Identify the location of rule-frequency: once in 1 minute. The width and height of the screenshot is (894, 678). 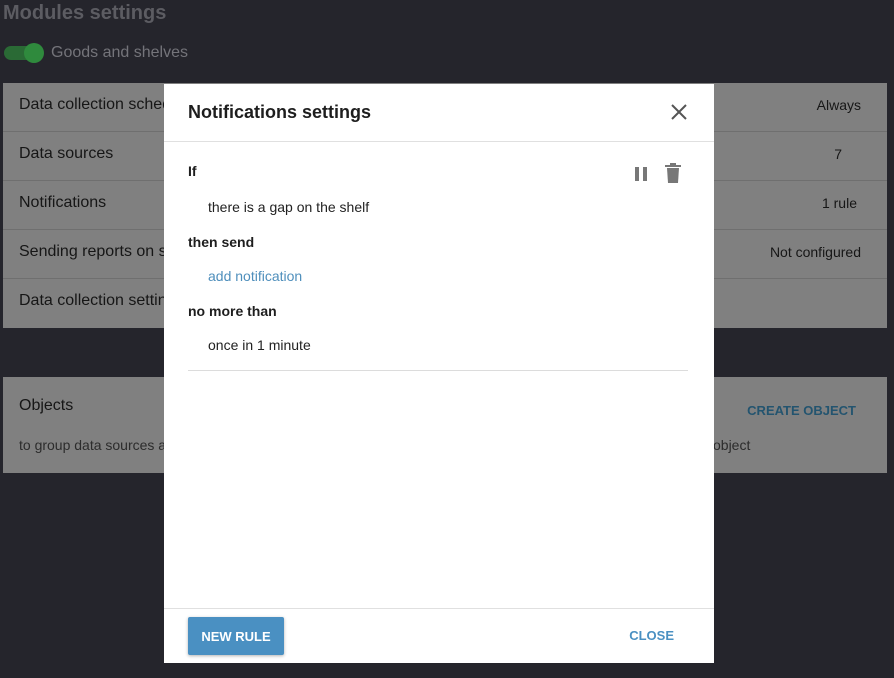
(259, 345).